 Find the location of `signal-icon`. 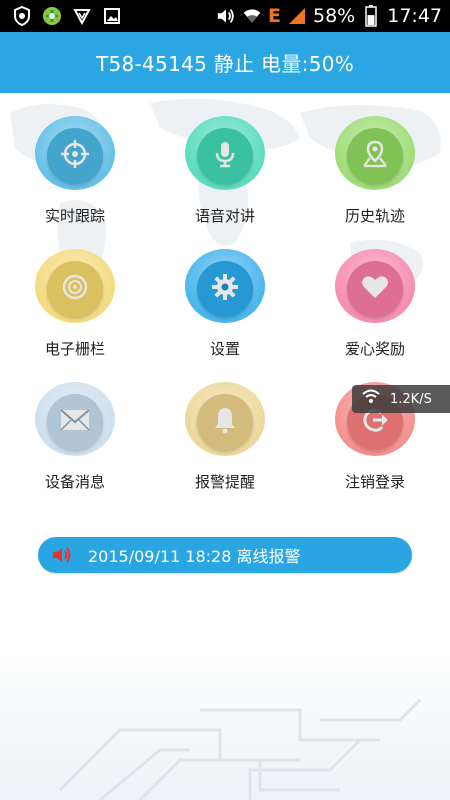

signal-icon is located at coordinates (297, 16).